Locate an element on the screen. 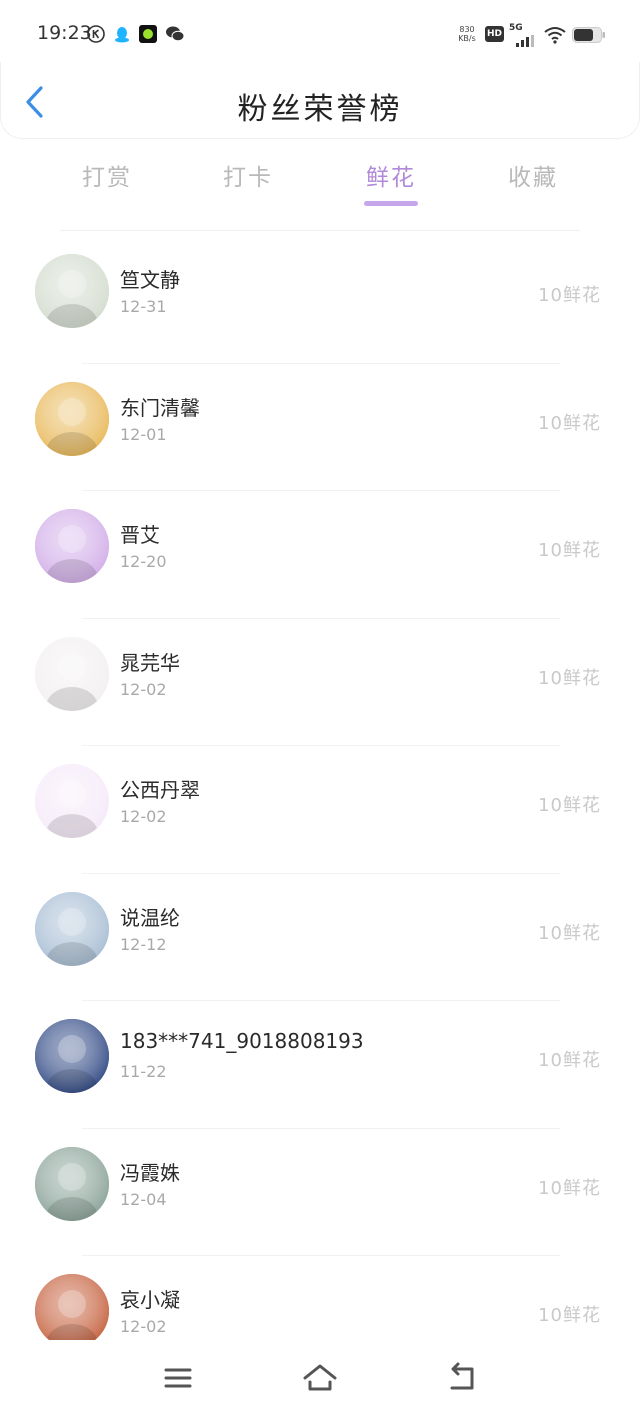 This screenshot has width=640, height=1415. system-back-button is located at coordinates (462, 1378).